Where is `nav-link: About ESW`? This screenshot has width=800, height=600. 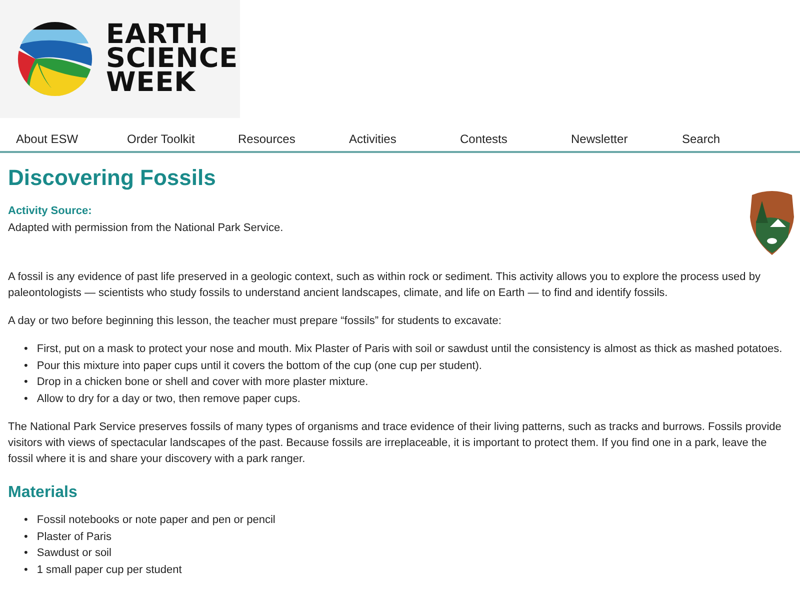 nav-link: About ESW is located at coordinates (71, 139).